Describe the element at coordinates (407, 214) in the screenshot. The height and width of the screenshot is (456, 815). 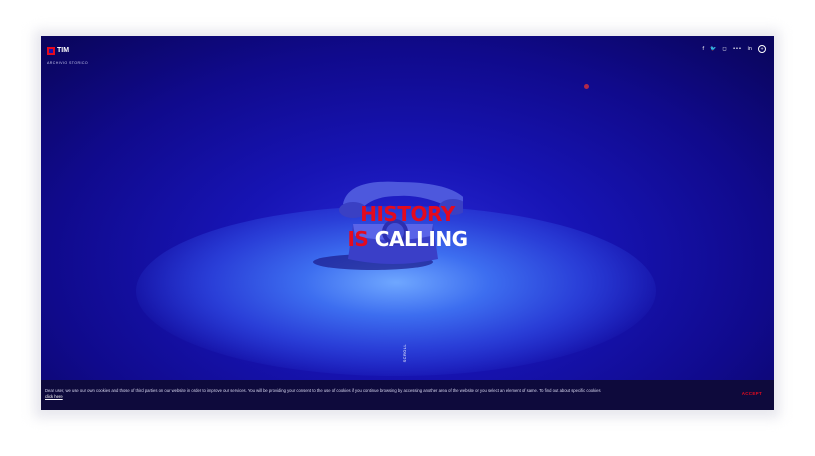
I see `headline-history: HISTORY` at that location.